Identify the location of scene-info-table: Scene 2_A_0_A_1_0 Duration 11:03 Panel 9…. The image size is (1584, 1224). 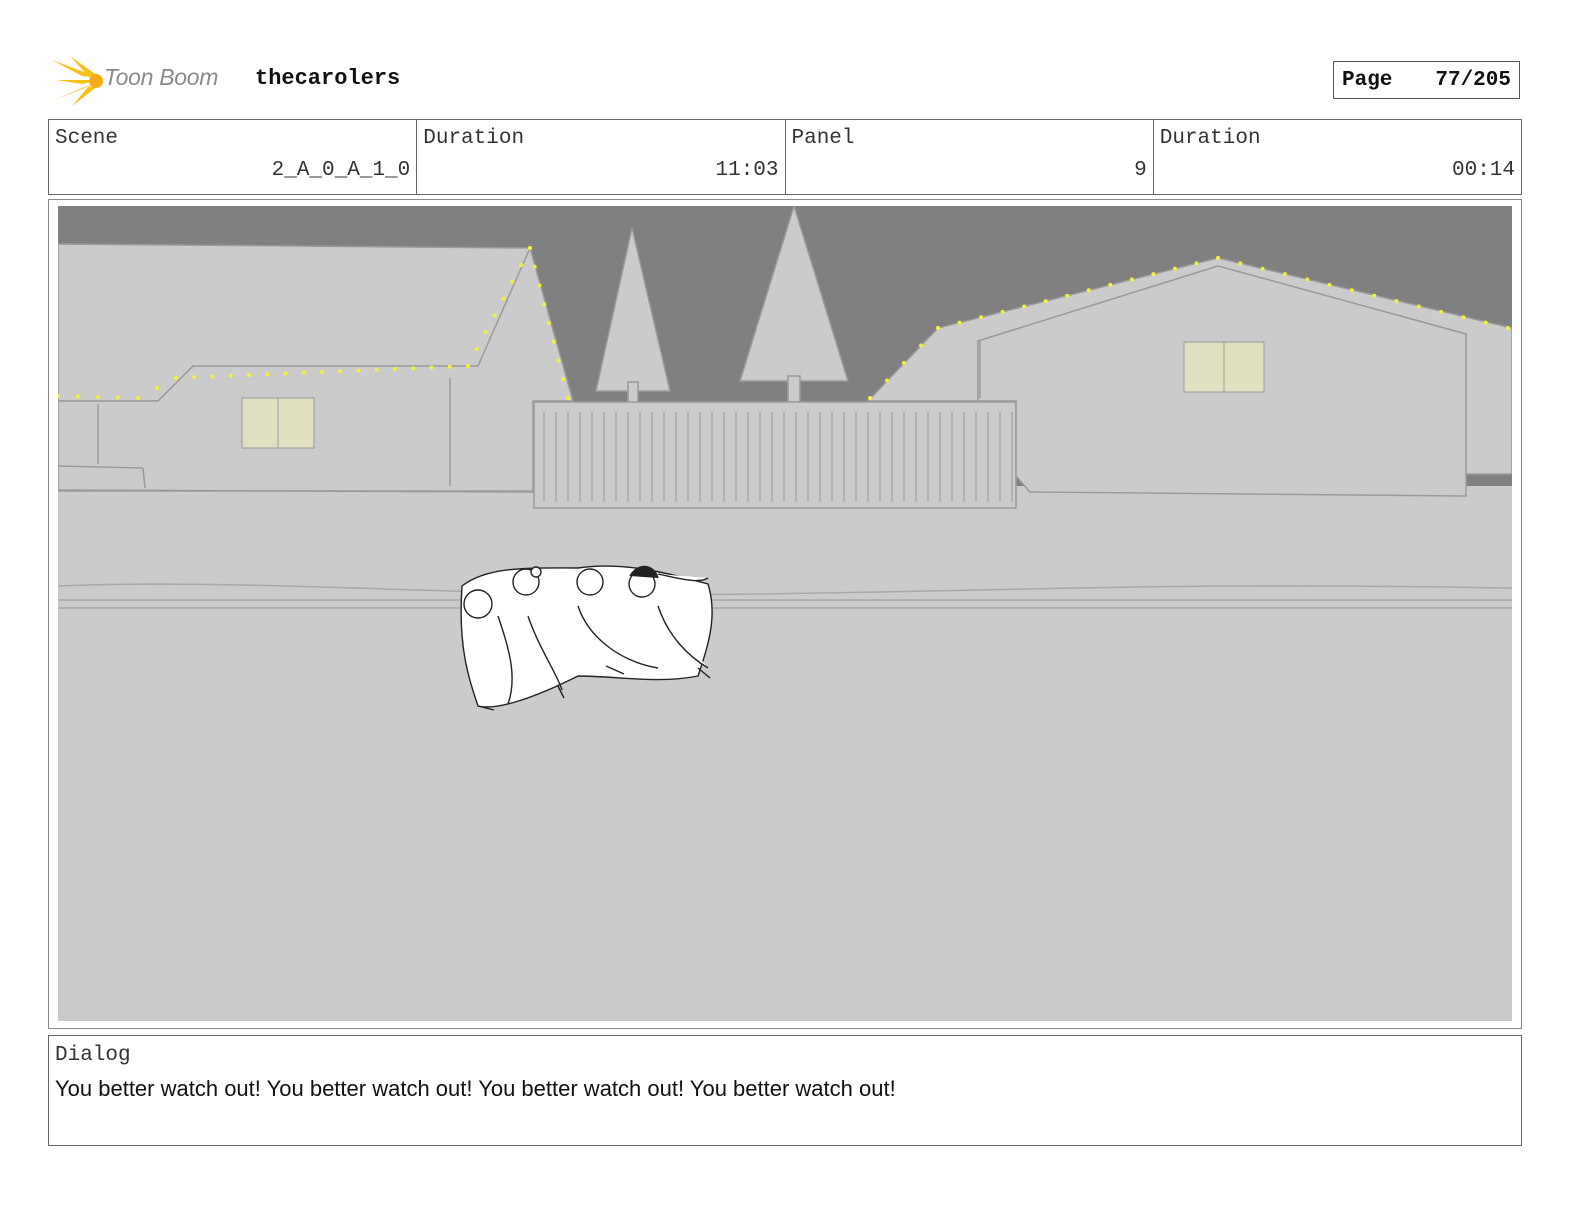
(785, 157).